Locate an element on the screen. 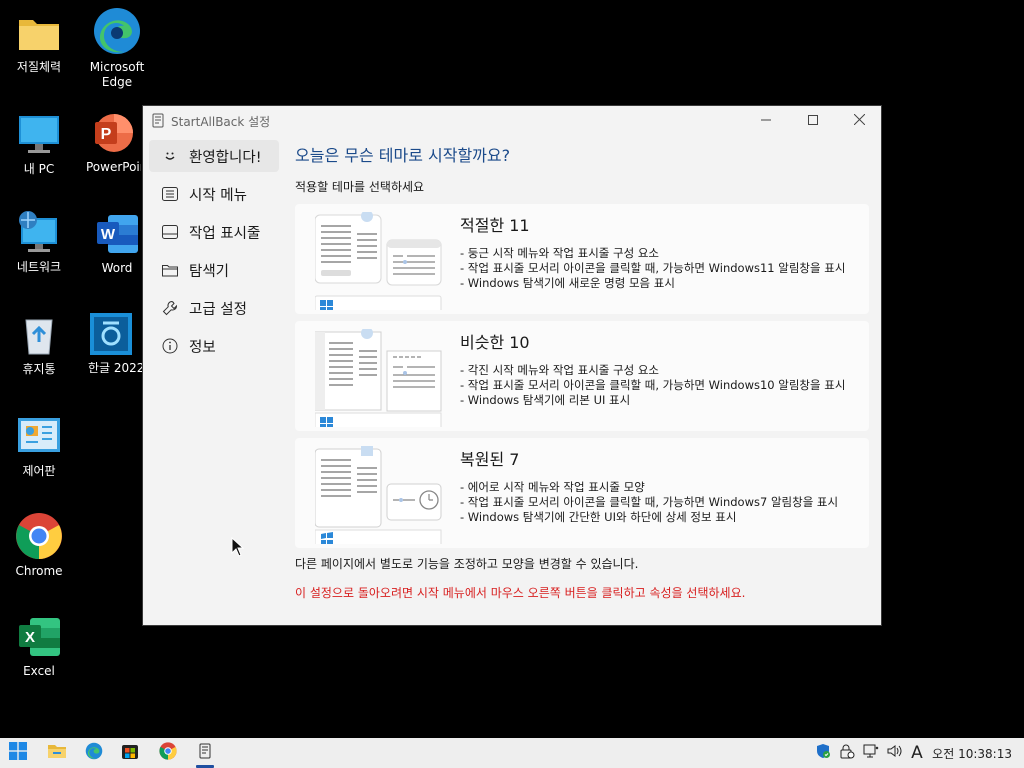  close-icon is located at coordinates (859, 120).